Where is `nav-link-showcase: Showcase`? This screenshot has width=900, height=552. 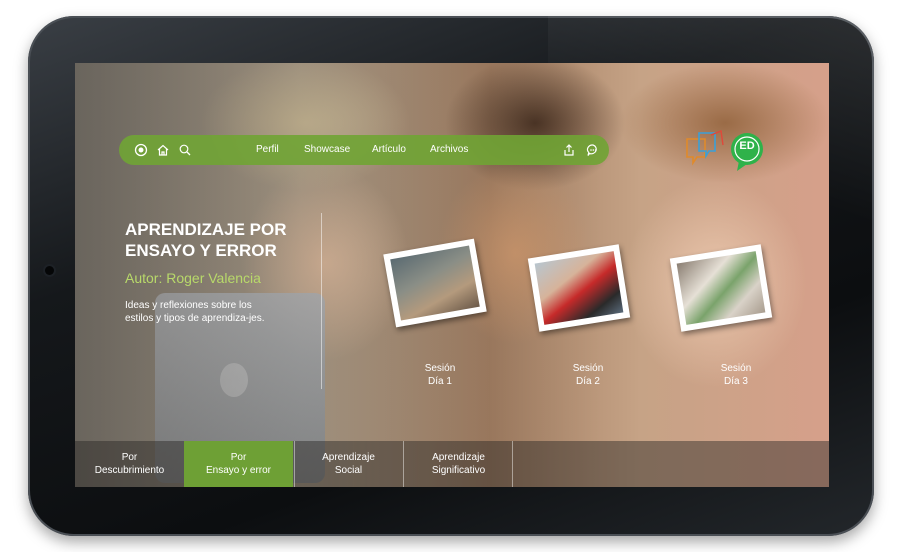
nav-link-showcase: Showcase is located at coordinates (327, 150).